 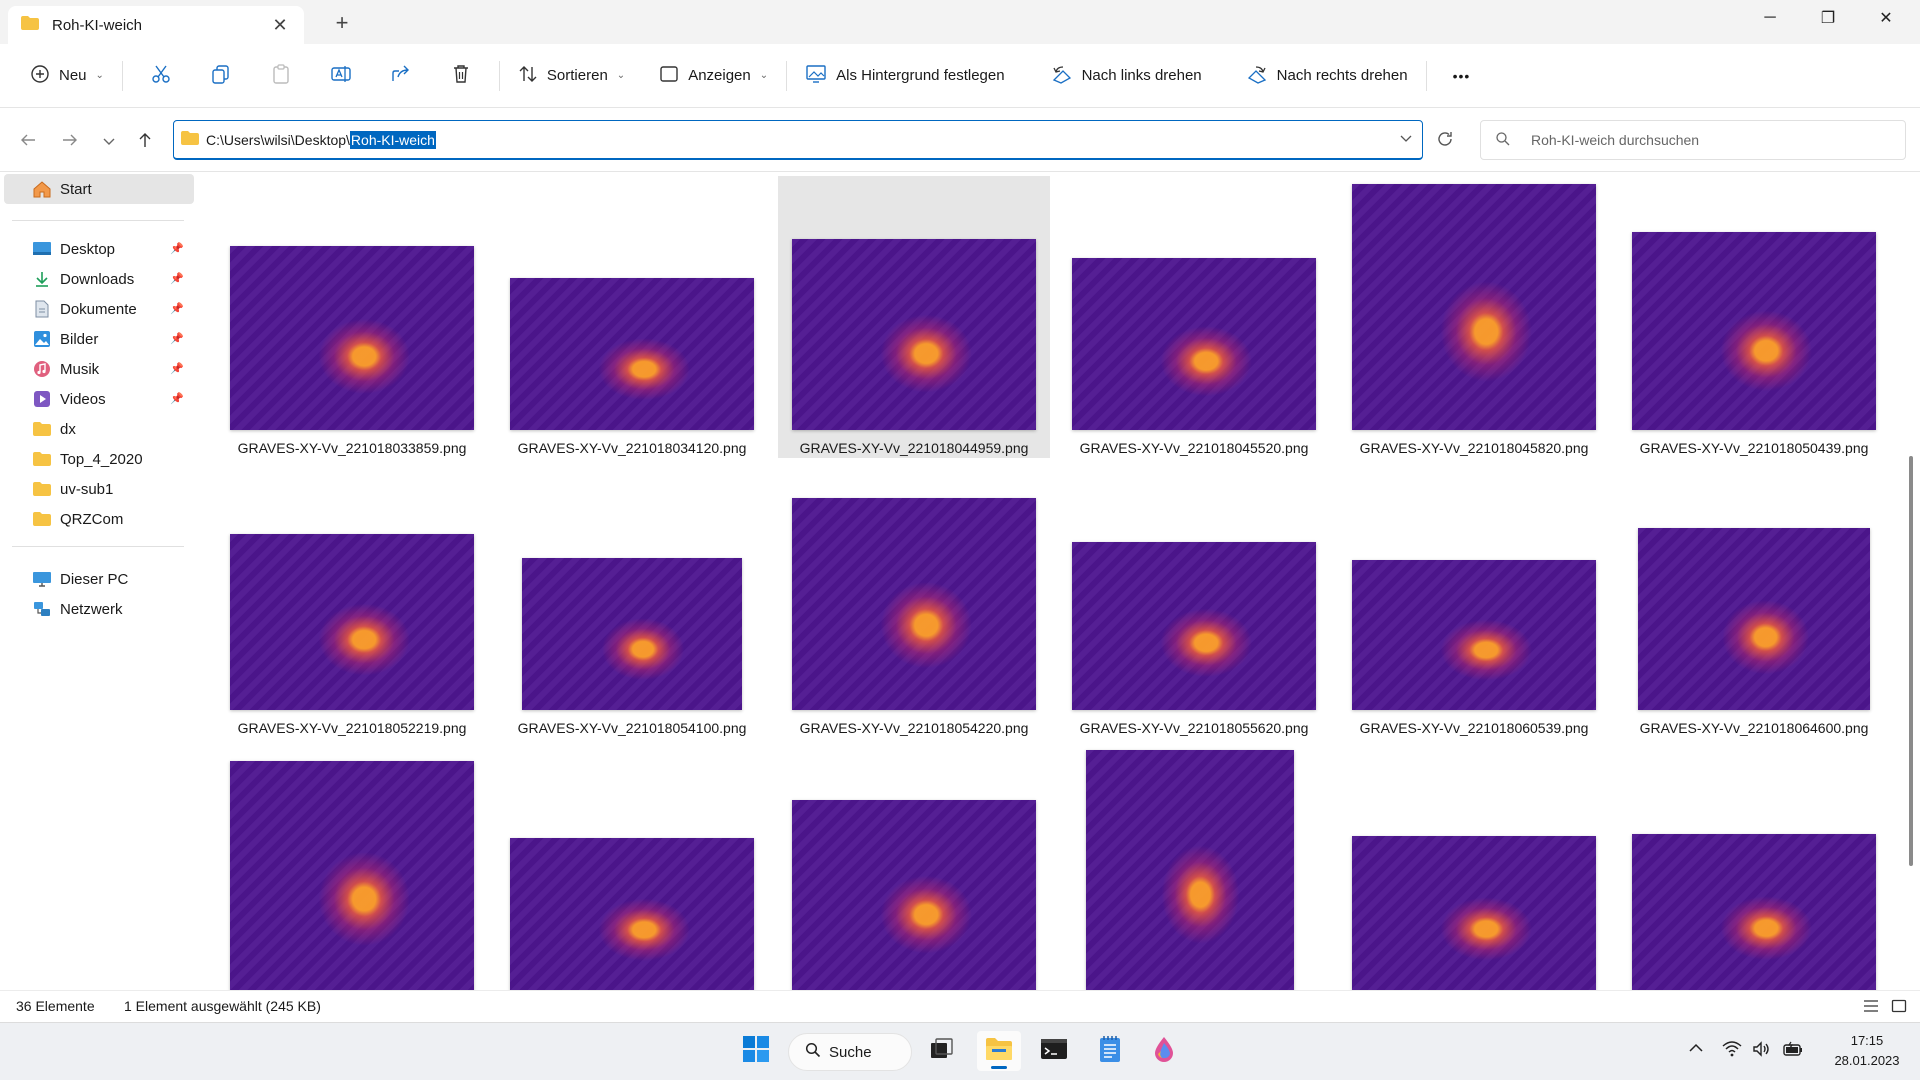 What do you see at coordinates (1867, 1060) in the screenshot?
I see `clock-date: 28.01.2023` at bounding box center [1867, 1060].